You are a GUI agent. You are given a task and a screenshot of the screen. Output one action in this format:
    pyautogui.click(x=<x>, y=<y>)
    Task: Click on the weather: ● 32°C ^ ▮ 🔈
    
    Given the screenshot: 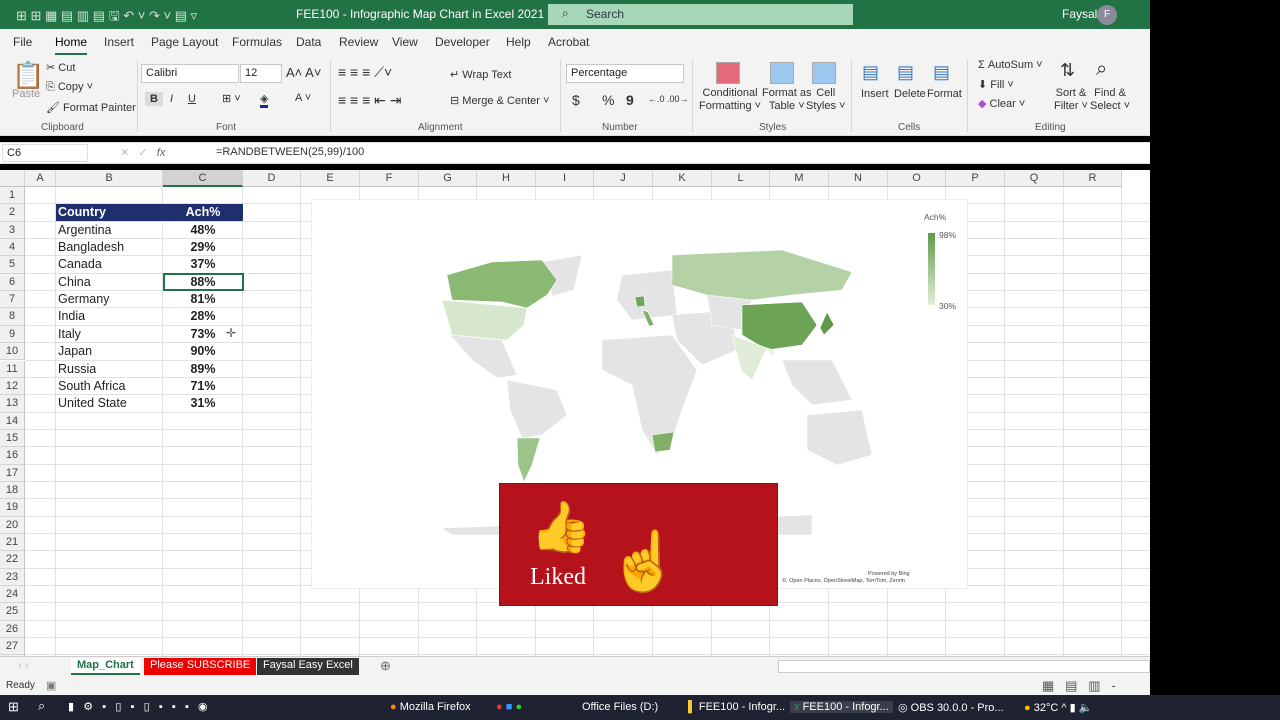 What is the action you would take?
    pyautogui.click(x=1058, y=707)
    